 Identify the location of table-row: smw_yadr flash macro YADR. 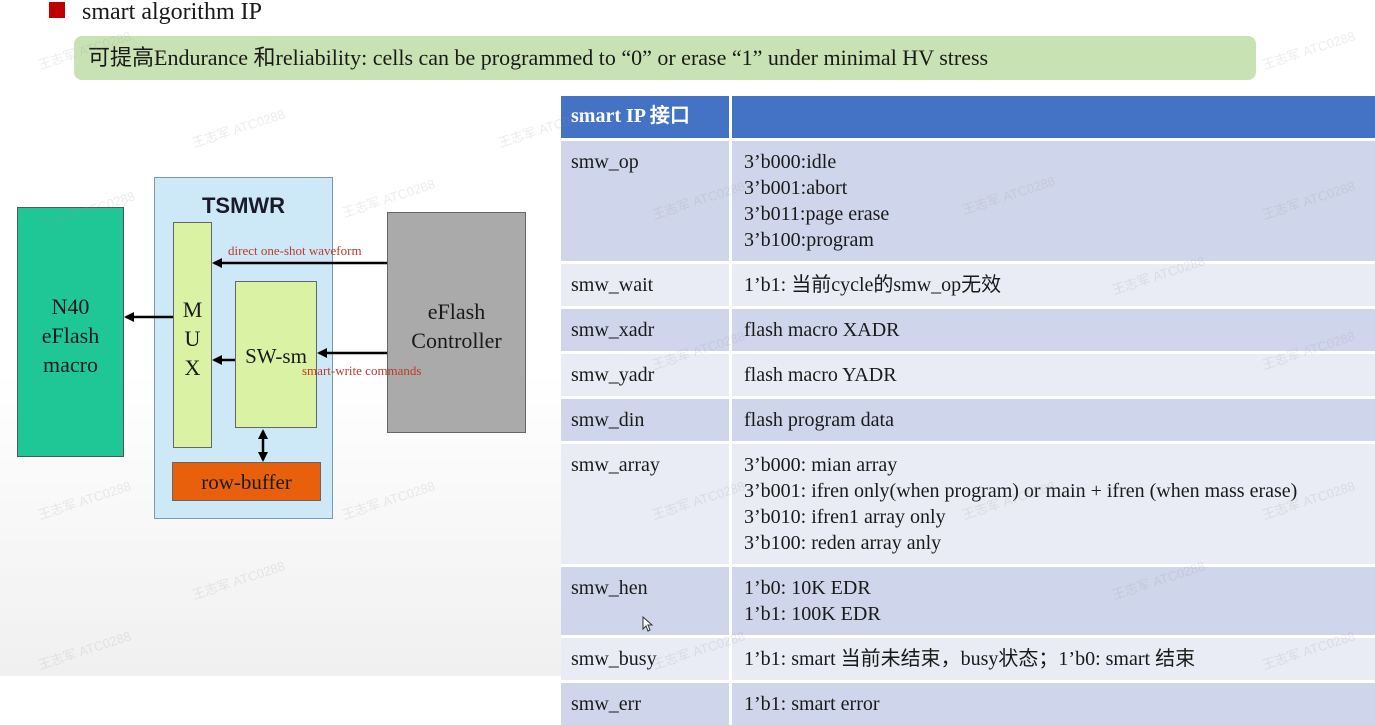
(968, 373).